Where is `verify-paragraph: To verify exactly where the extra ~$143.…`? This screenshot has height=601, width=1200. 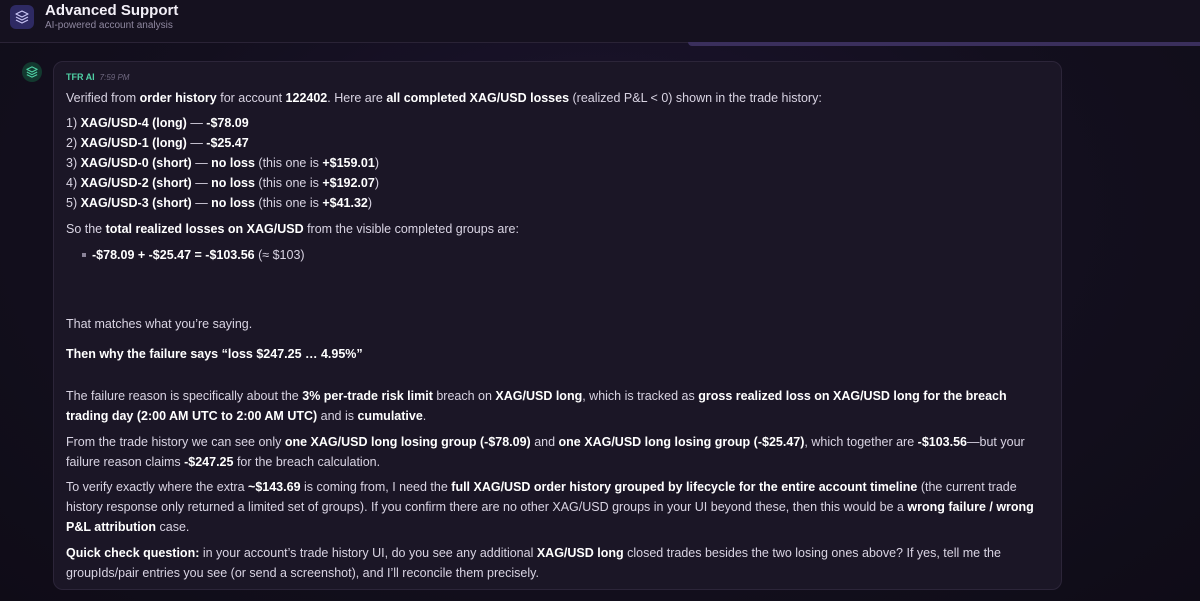
verify-paragraph: To verify exactly where the extra ~$143.… is located at coordinates (550, 507).